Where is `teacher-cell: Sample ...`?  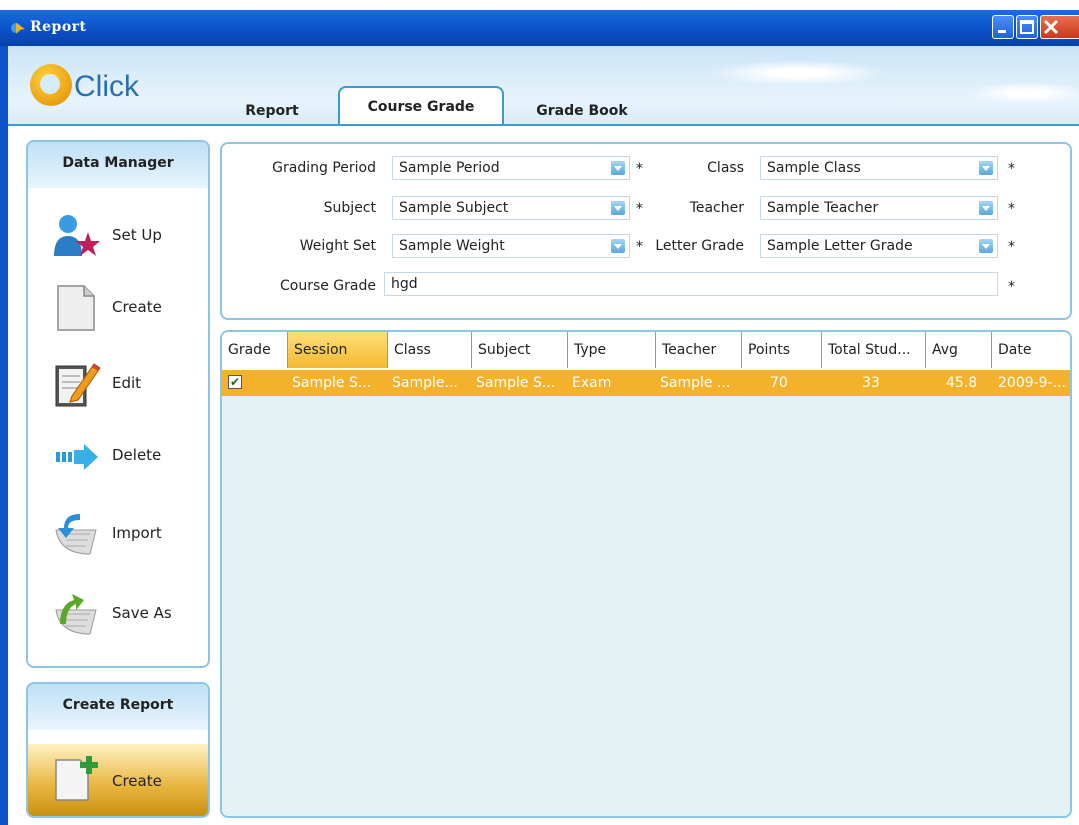 teacher-cell: Sample ... is located at coordinates (695, 383).